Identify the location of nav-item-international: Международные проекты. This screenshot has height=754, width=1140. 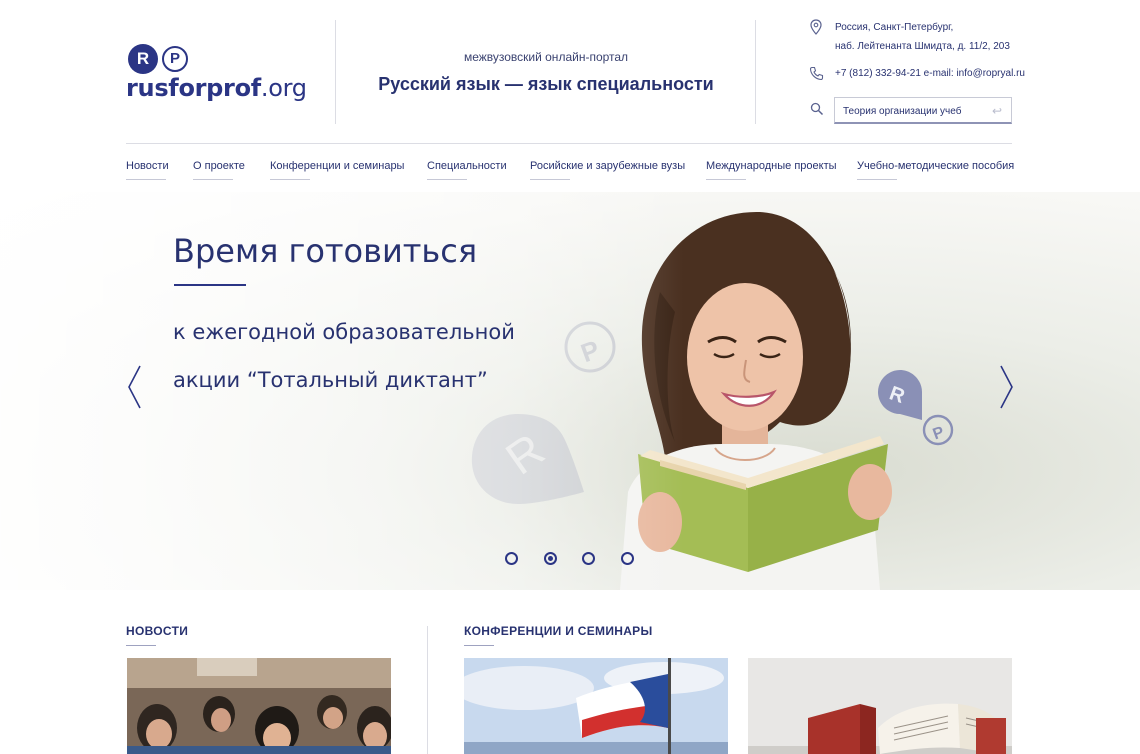
(771, 170).